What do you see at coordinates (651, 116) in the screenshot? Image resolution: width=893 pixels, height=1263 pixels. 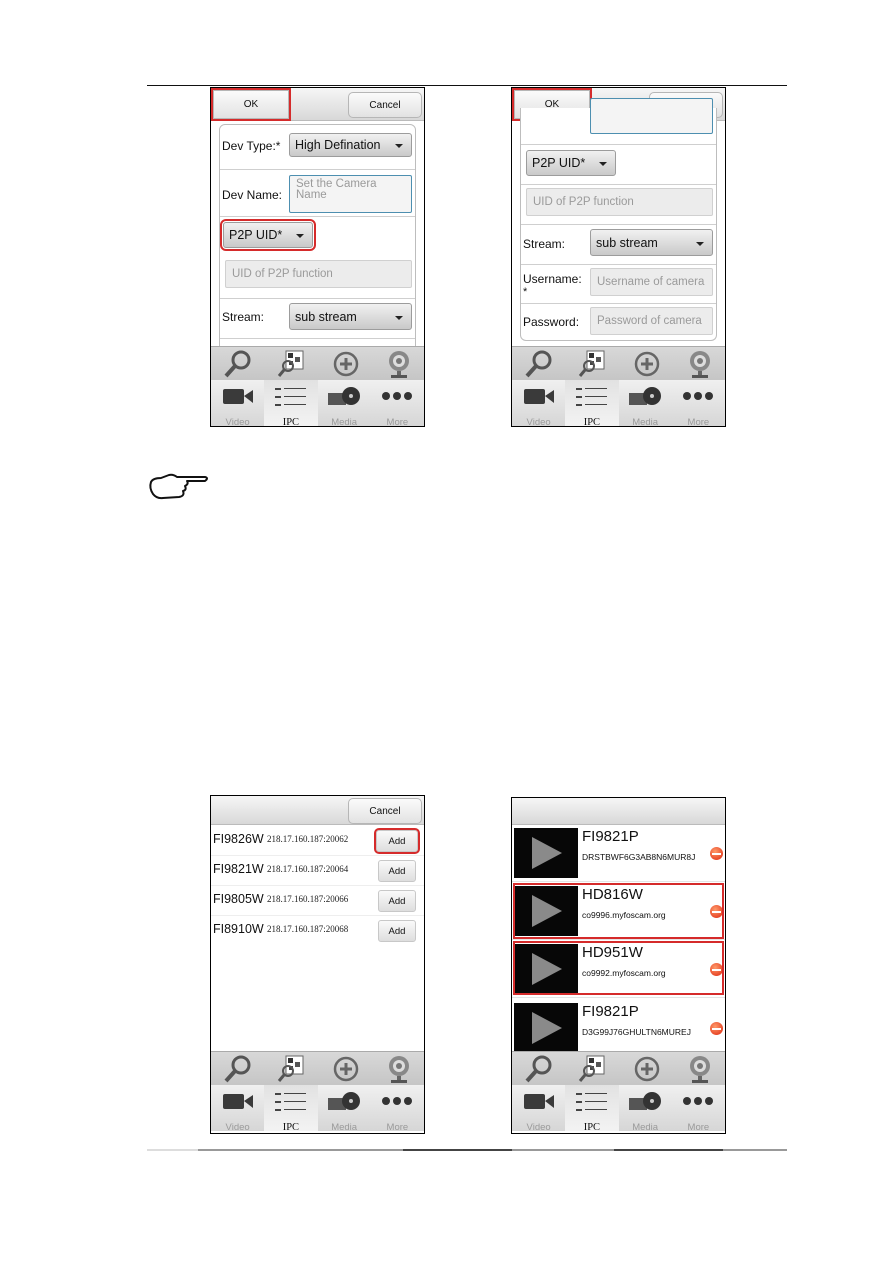 I see `dev-name-input` at bounding box center [651, 116].